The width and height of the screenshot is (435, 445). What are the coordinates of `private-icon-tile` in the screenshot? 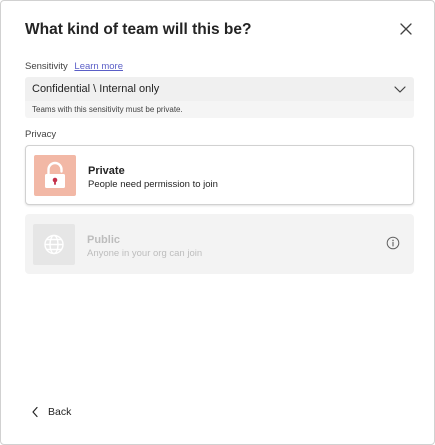 It's located at (55, 175).